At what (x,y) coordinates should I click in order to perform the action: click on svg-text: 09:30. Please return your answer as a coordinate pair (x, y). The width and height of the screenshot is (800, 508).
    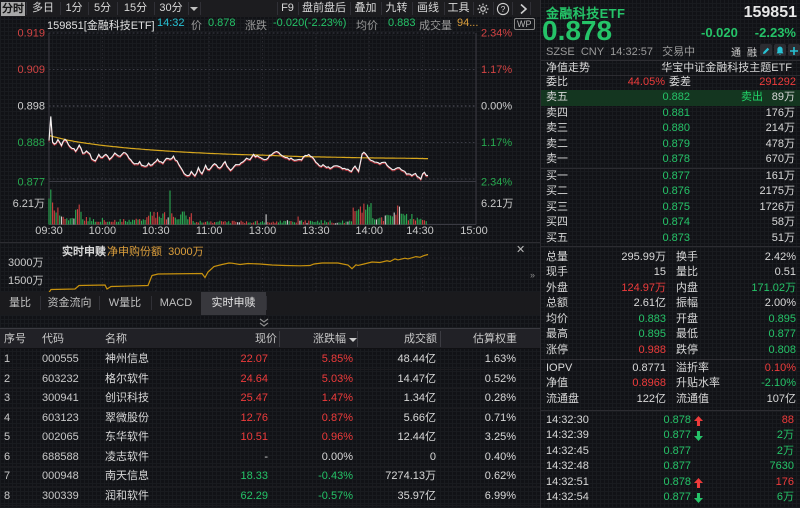
    Looking at the image, I should click on (49, 231).